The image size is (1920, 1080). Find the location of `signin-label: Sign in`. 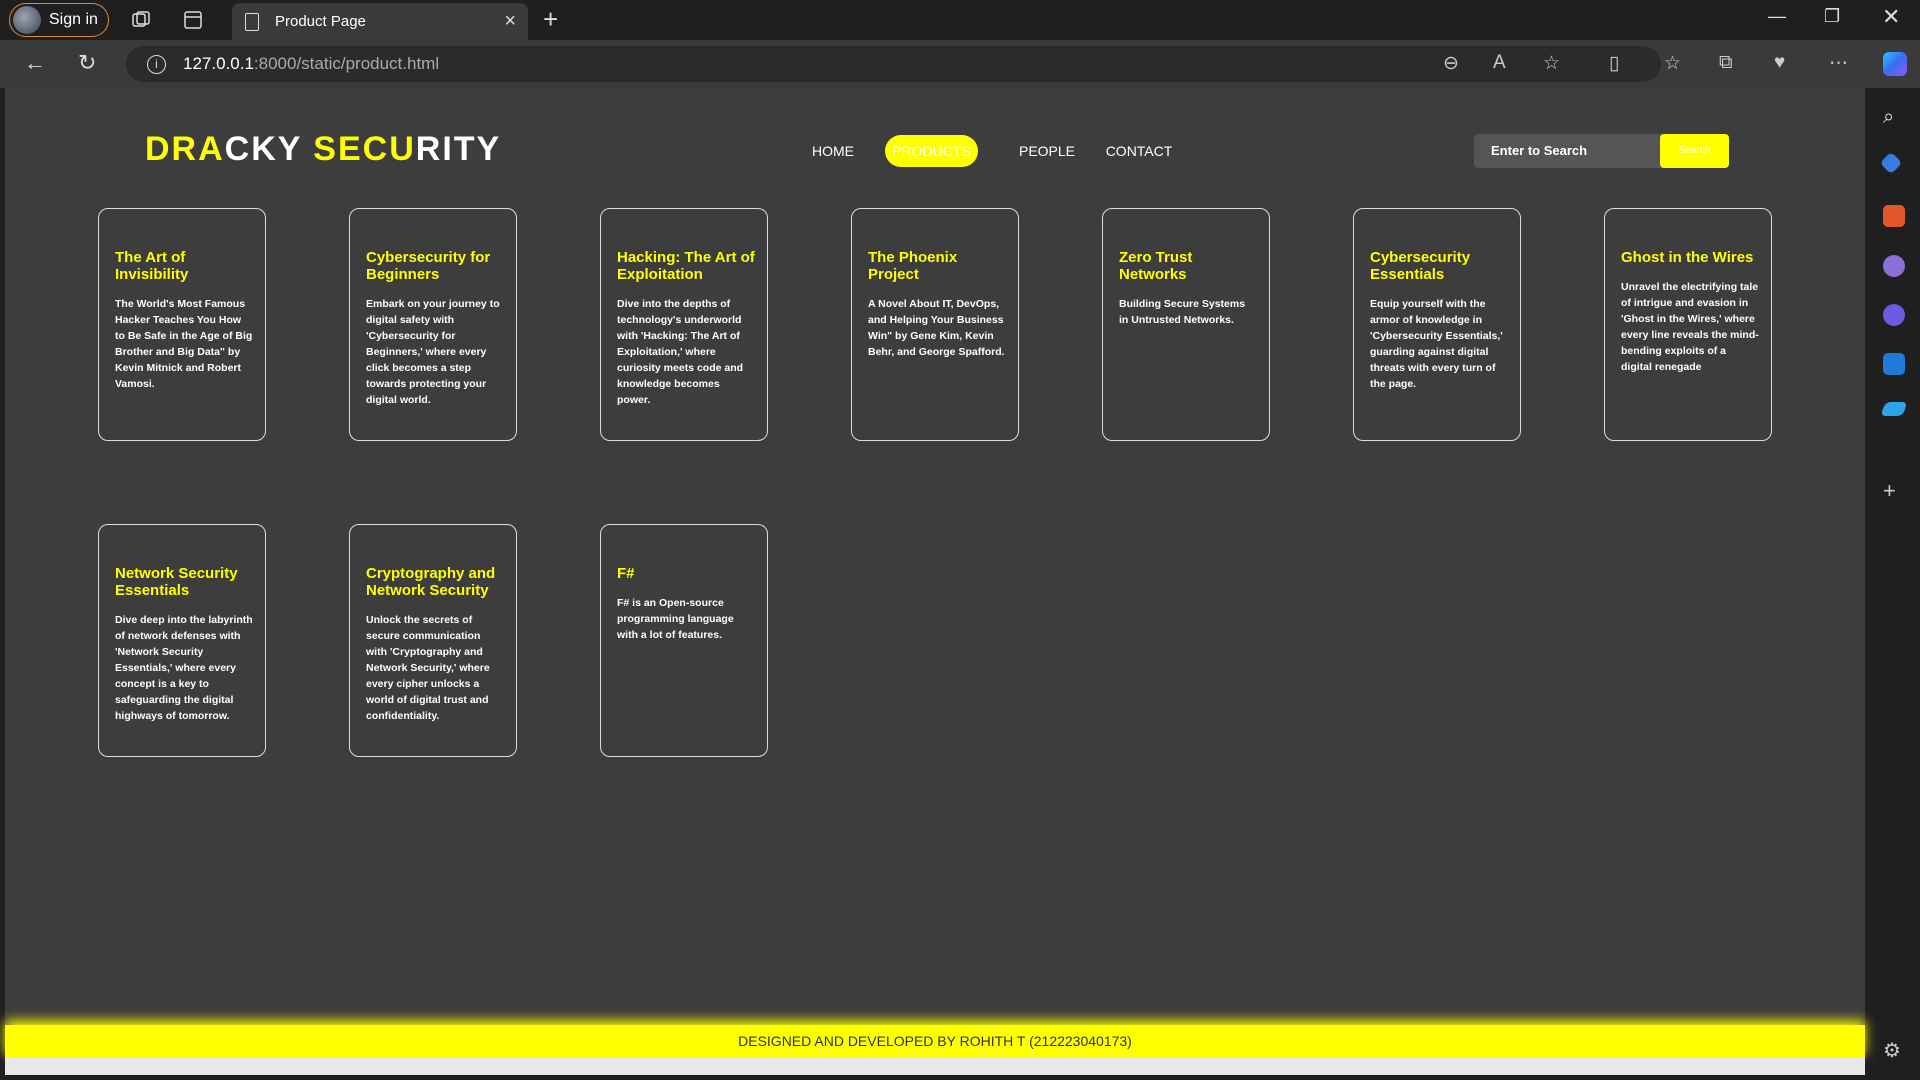

signin-label: Sign in is located at coordinates (73, 19).